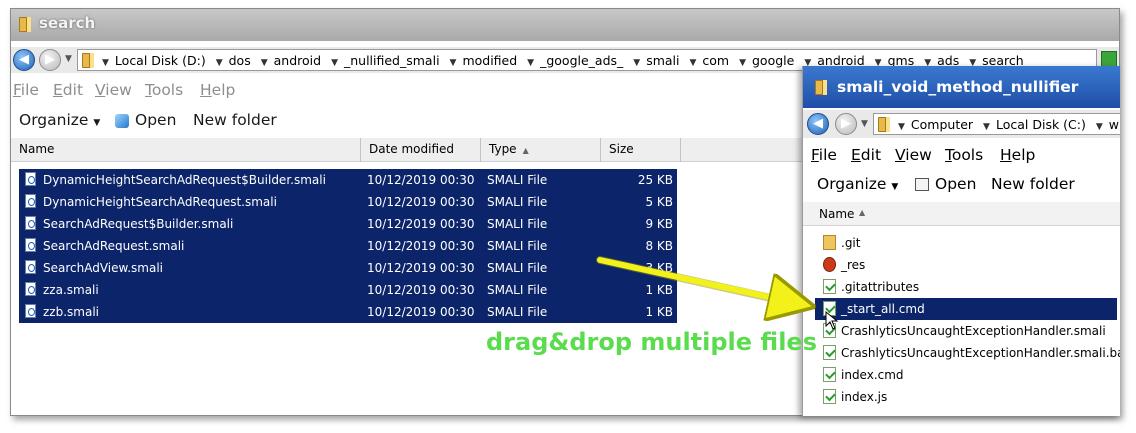 The width and height of the screenshot is (1136, 433). I want to click on annotation-text: drag&drop multiple files, so click(651, 342).